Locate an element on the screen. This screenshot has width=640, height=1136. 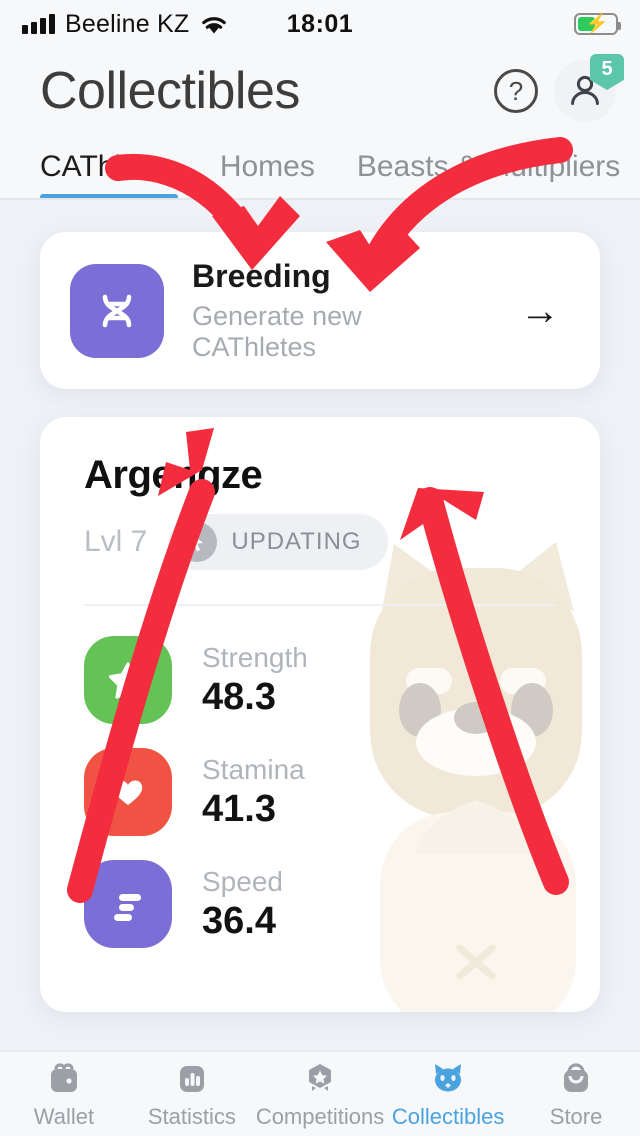
cathlete-meta: Lvl 7 UPDATING is located at coordinates (320, 542).